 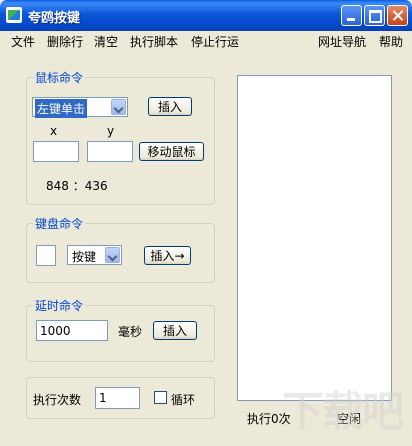 What do you see at coordinates (183, 400) in the screenshot?
I see `loop-label: 循环` at bounding box center [183, 400].